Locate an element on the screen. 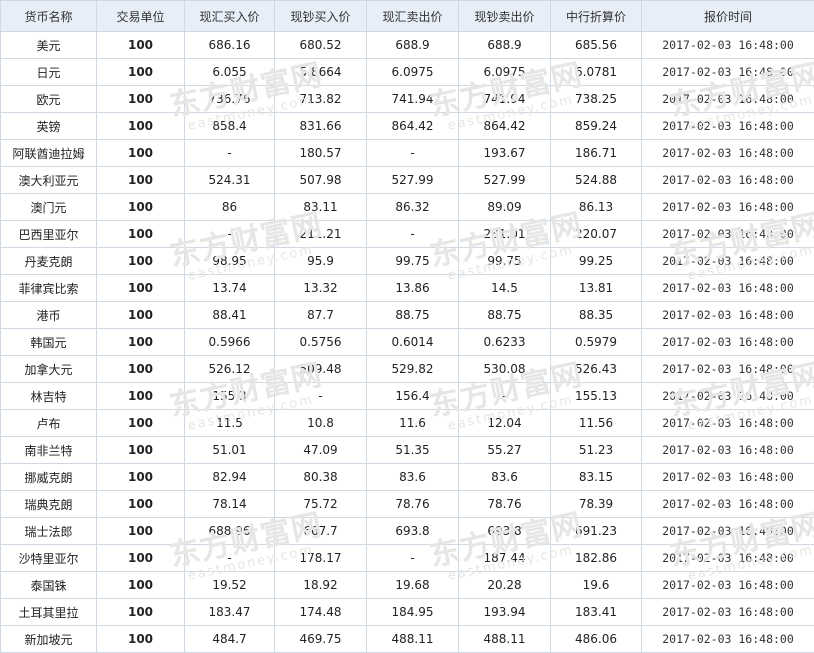 The image size is (814, 653). cell-currency-name: 韩国元 is located at coordinates (48, 342).